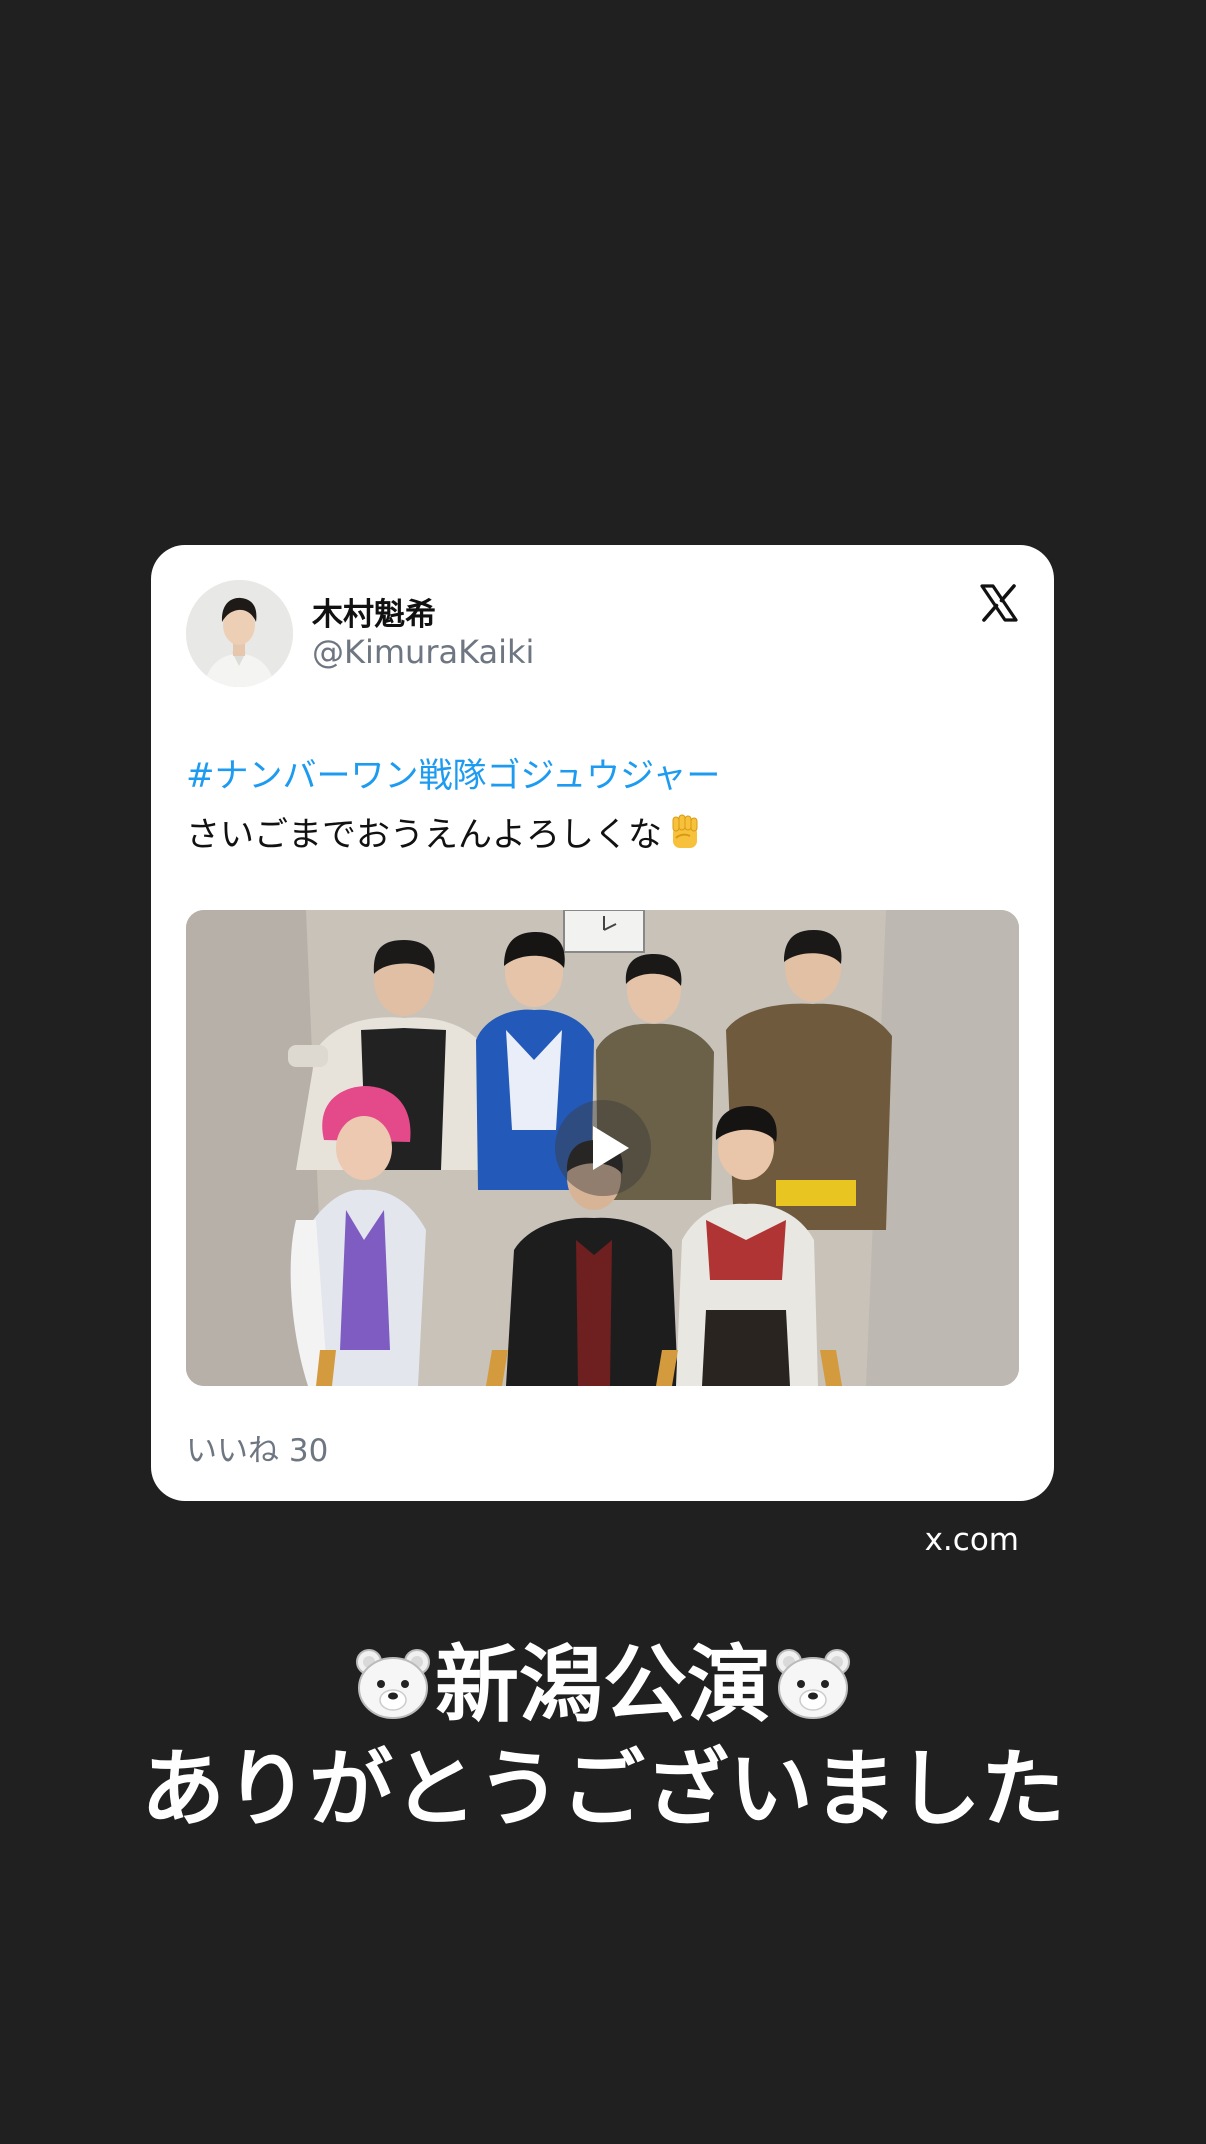 The width and height of the screenshot is (1206, 2144). What do you see at coordinates (374, 611) in the screenshot?
I see `display-name: 木村魁希` at bounding box center [374, 611].